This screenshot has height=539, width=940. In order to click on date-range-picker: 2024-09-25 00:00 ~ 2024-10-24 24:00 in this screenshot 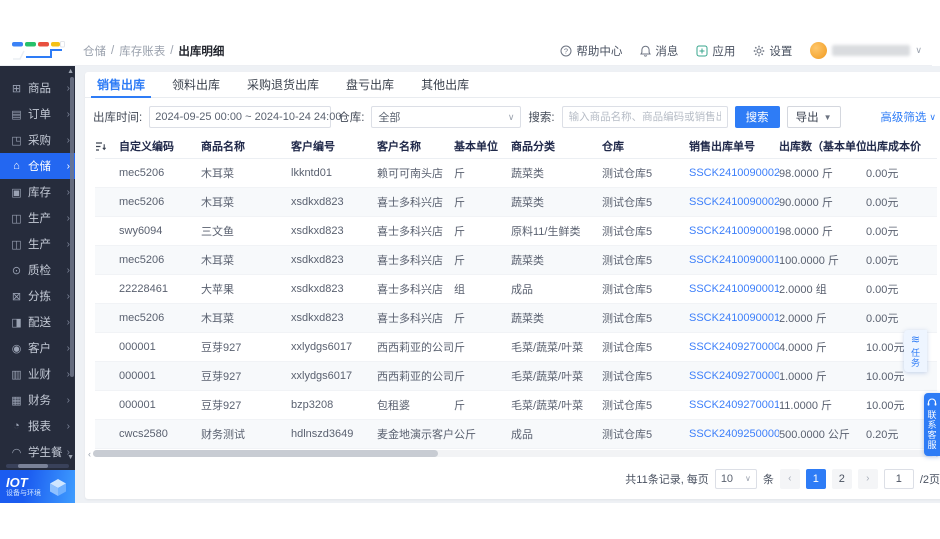, I will do `click(245, 117)`.